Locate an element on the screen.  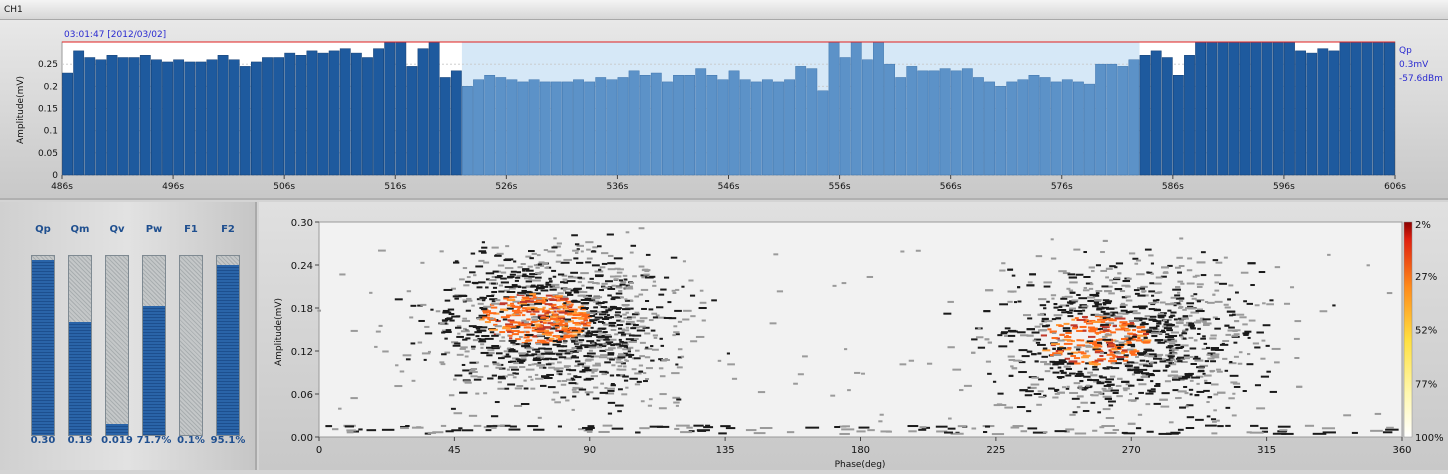
prpd-x-tick: 180 is located at coordinates (860, 450).